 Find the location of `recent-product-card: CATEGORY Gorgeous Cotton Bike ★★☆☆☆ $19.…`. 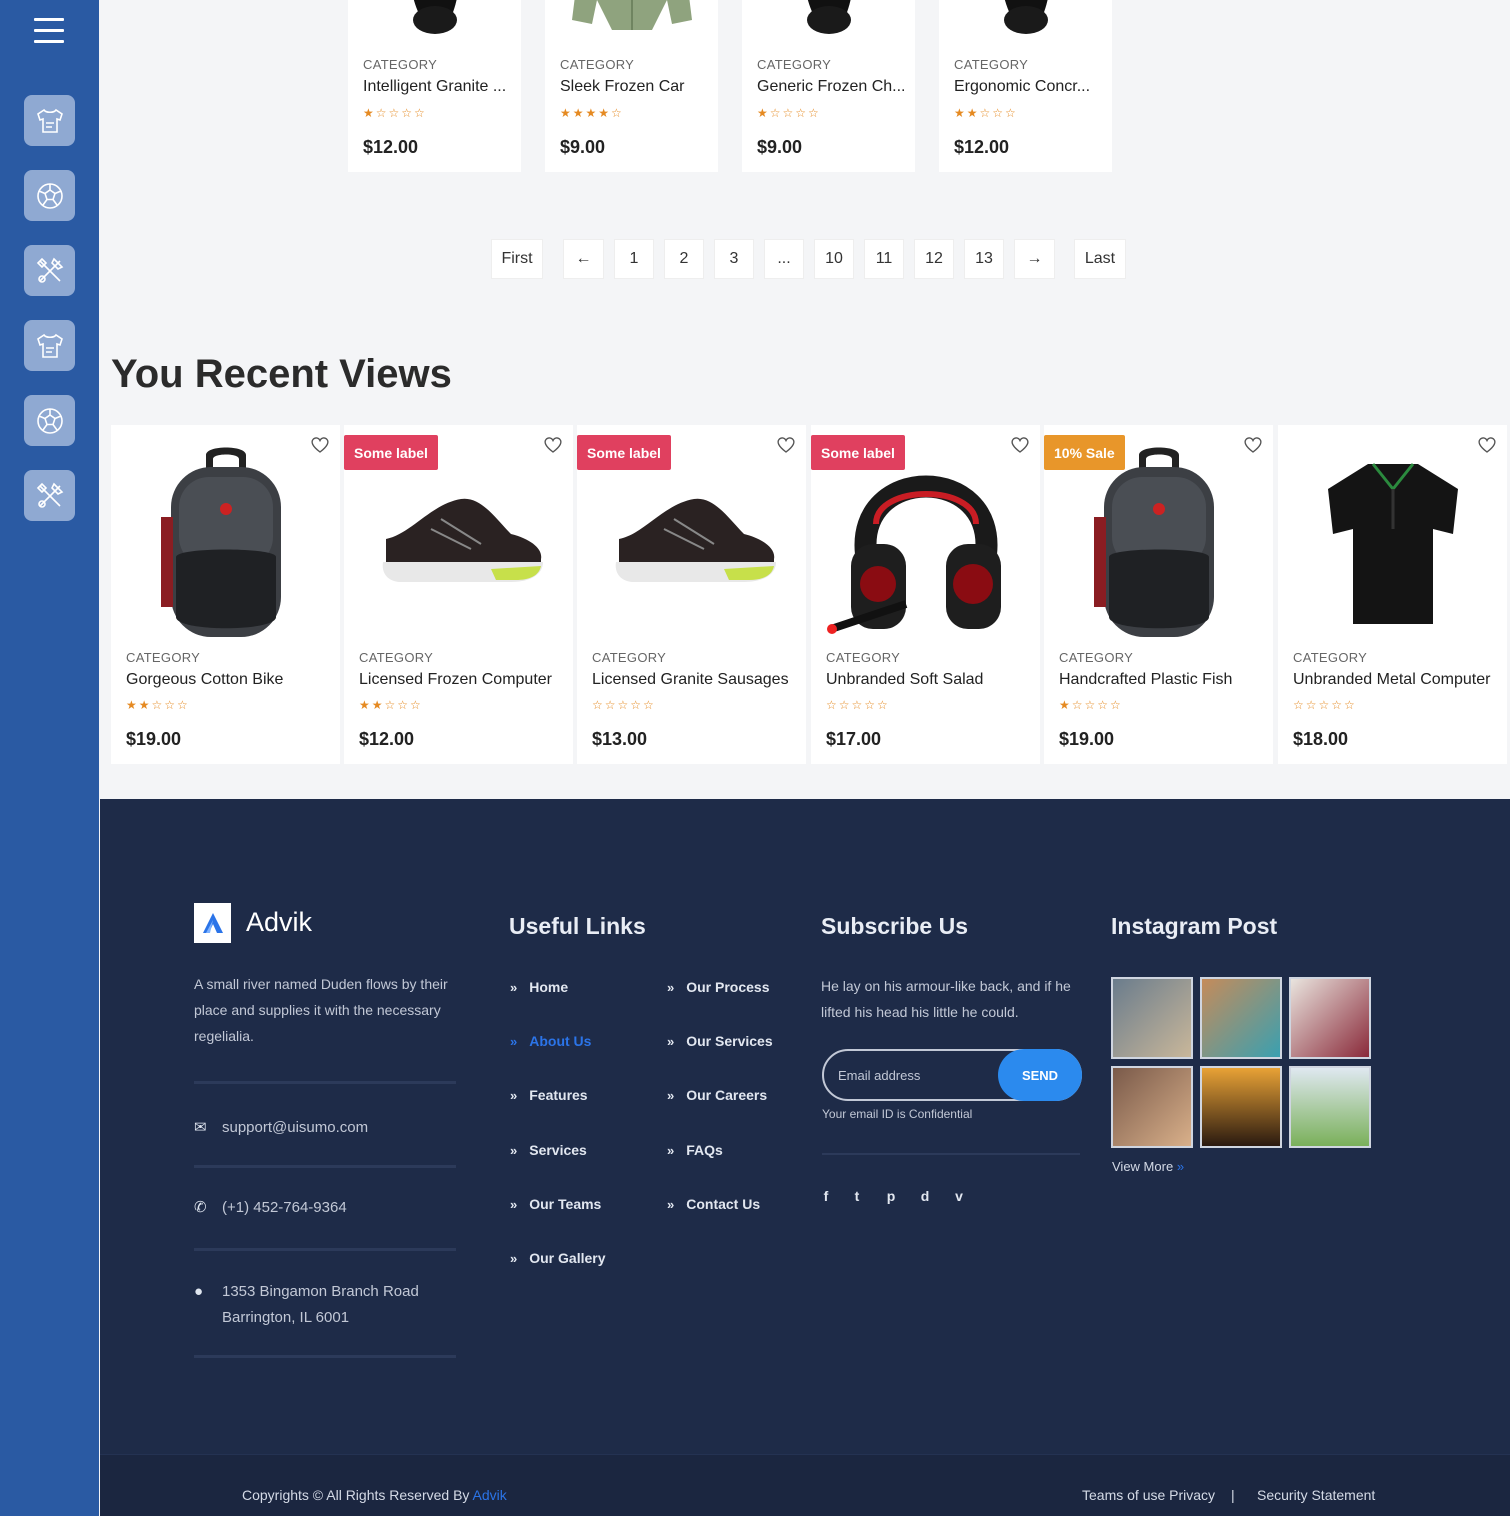

recent-product-card: CATEGORY Gorgeous Cotton Bike ★★☆☆☆ $19.… is located at coordinates (225, 594).